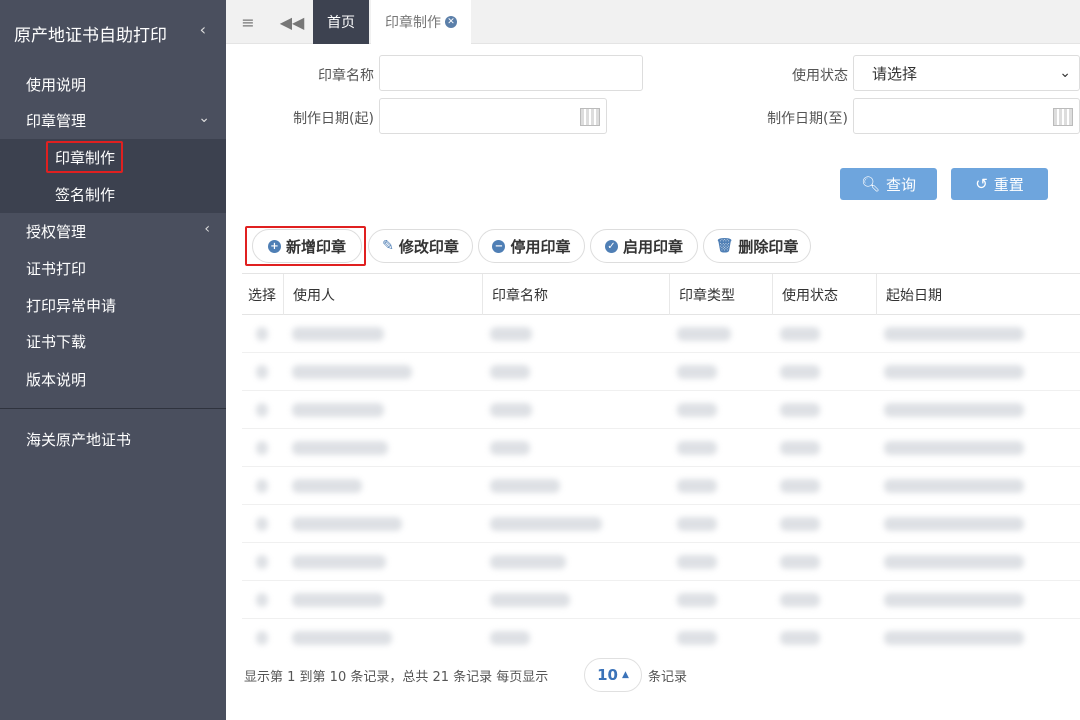 The height and width of the screenshot is (720, 1080). Describe the element at coordinates (644, 246) in the screenshot. I see `enable-seal-button: ✓ 启用印章` at that location.